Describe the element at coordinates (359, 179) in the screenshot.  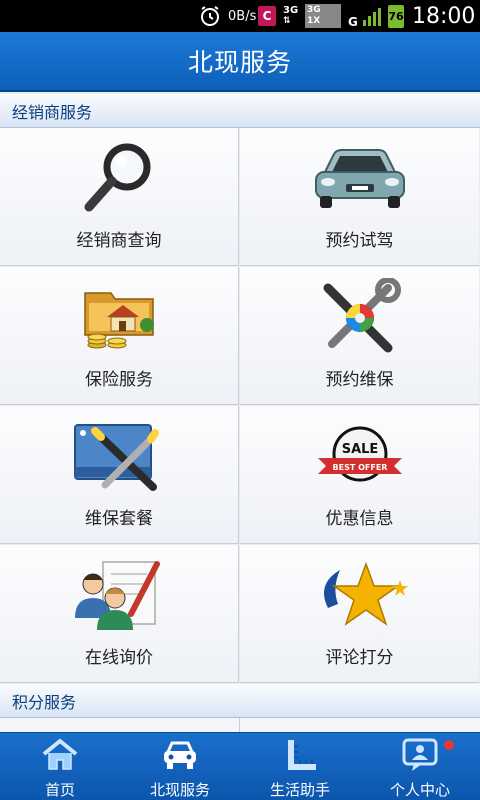
I see `car-icon` at that location.